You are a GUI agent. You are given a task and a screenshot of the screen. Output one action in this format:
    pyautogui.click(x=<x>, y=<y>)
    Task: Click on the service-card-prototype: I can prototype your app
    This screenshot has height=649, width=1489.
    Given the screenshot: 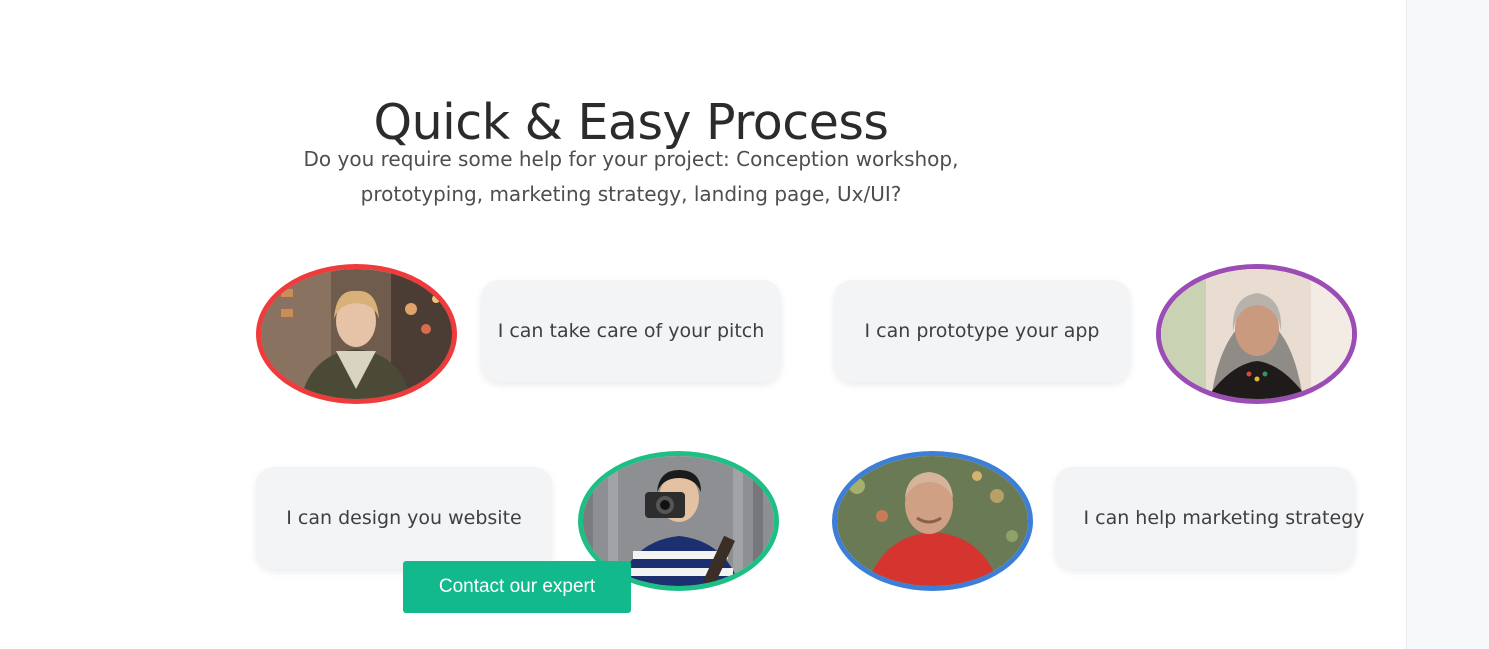 What is the action you would take?
    pyautogui.click(x=982, y=331)
    